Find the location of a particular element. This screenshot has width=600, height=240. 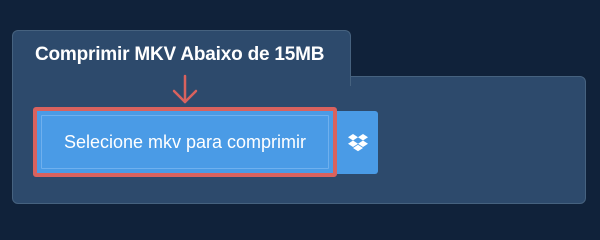

select-file-label: Selecione mkv para comprimir is located at coordinates (185, 141).